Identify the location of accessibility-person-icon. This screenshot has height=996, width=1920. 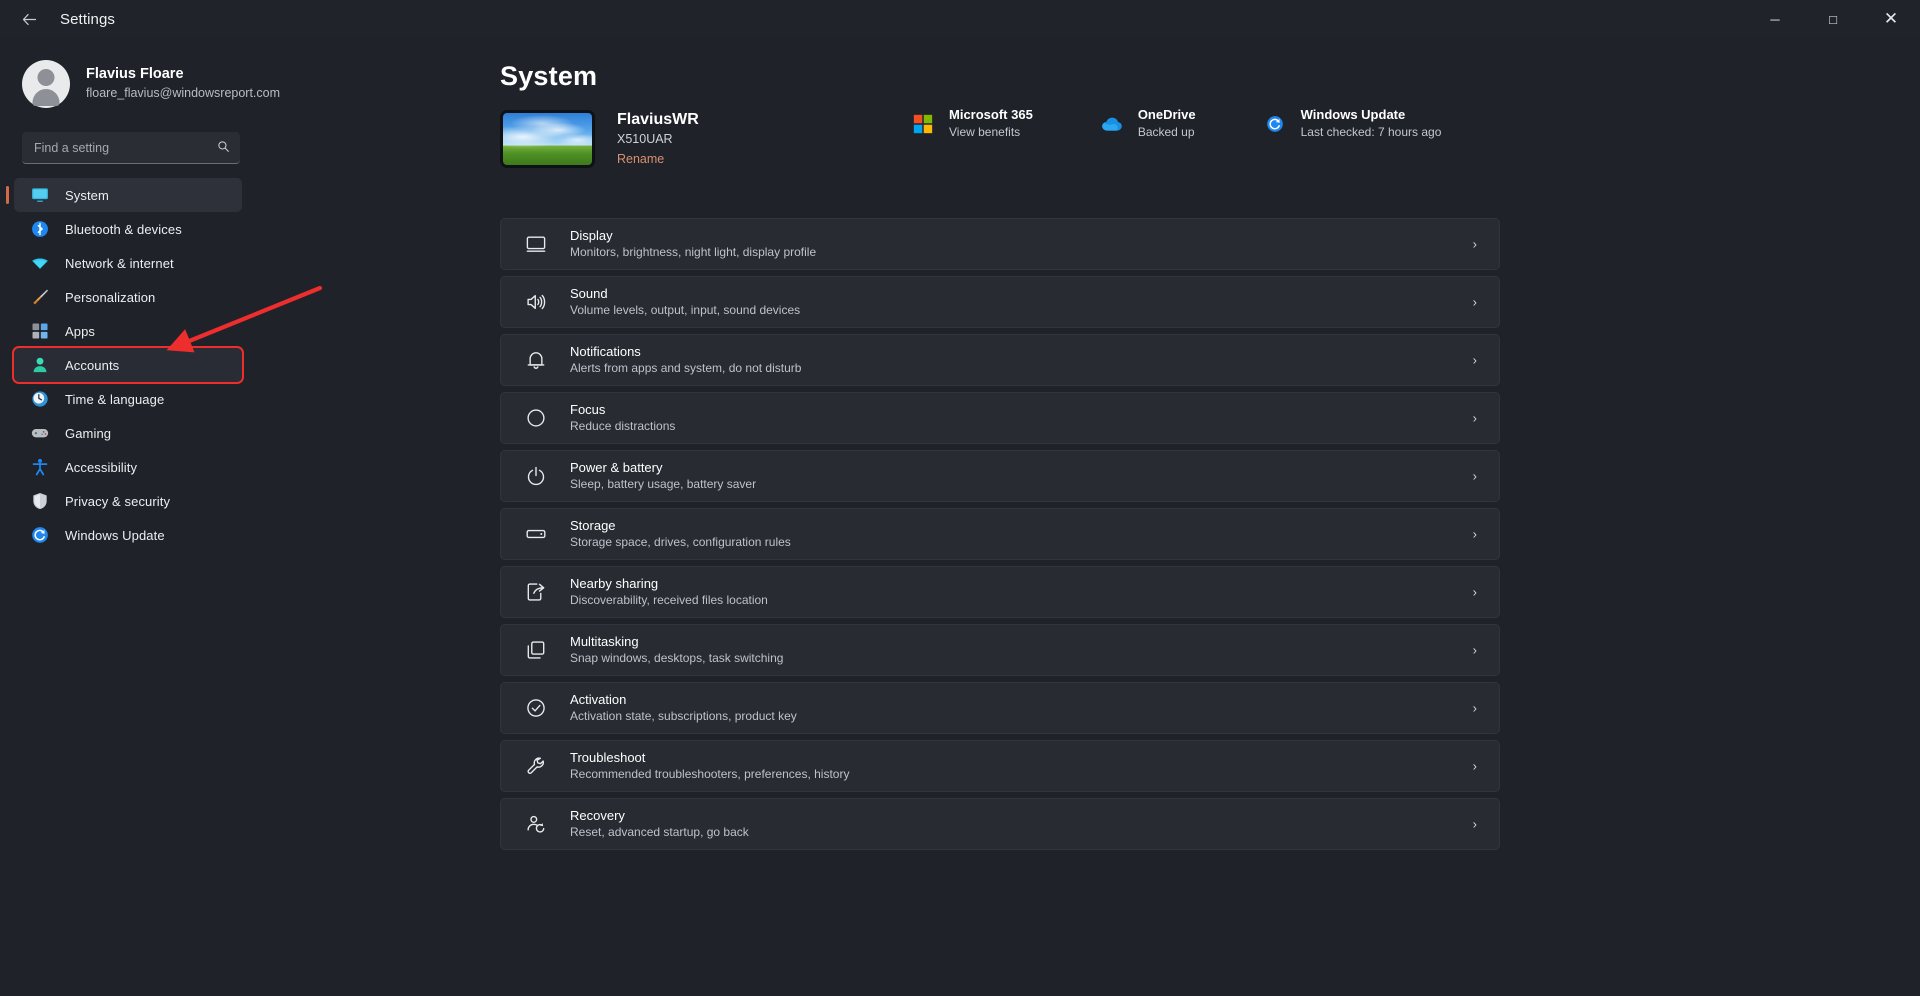
(40, 467).